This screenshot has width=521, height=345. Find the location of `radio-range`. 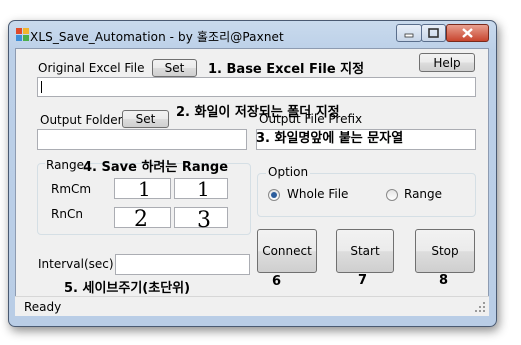

radio-range is located at coordinates (392, 195).